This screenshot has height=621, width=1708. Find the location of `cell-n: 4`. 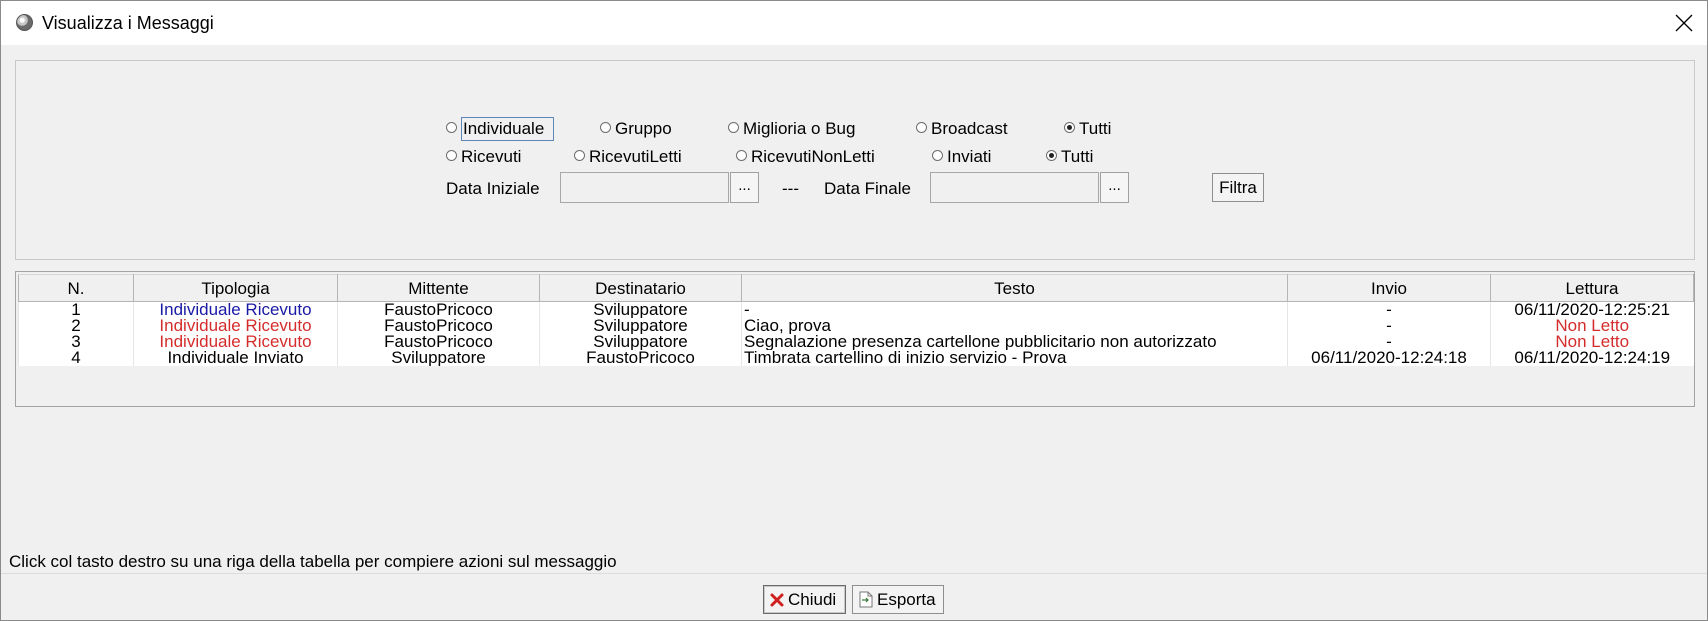

cell-n: 4 is located at coordinates (76, 358).